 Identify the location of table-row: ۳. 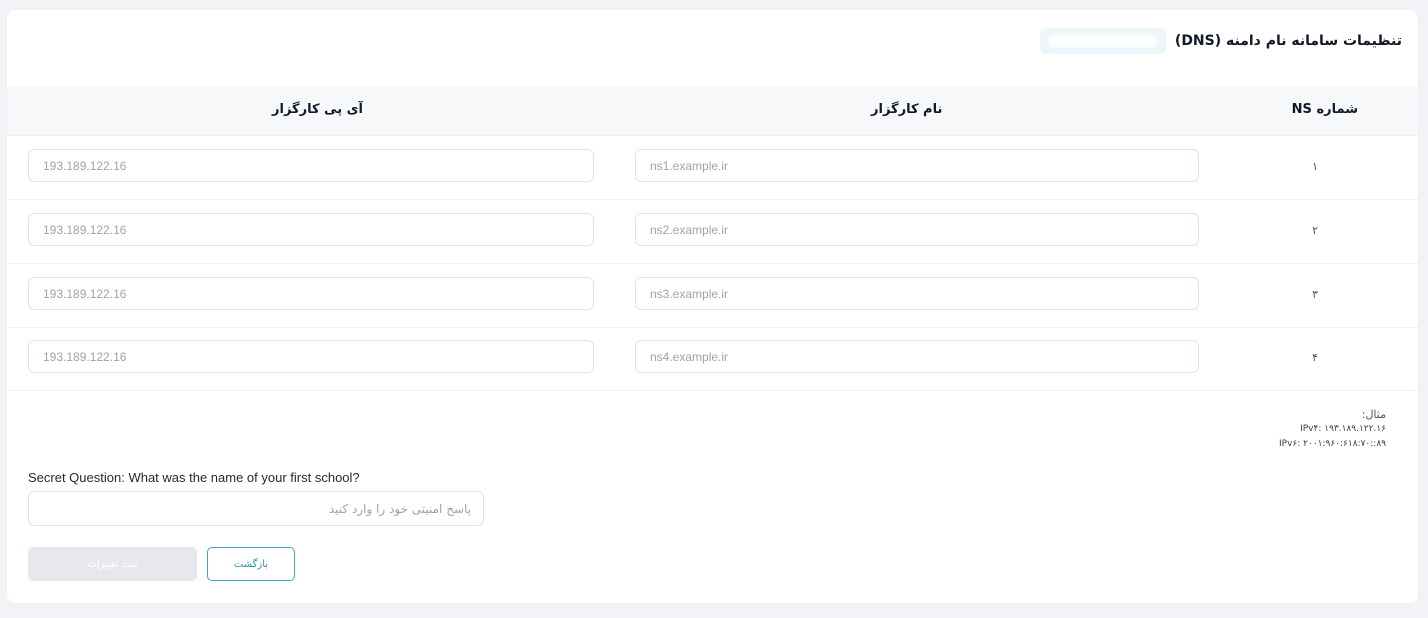
(712, 296).